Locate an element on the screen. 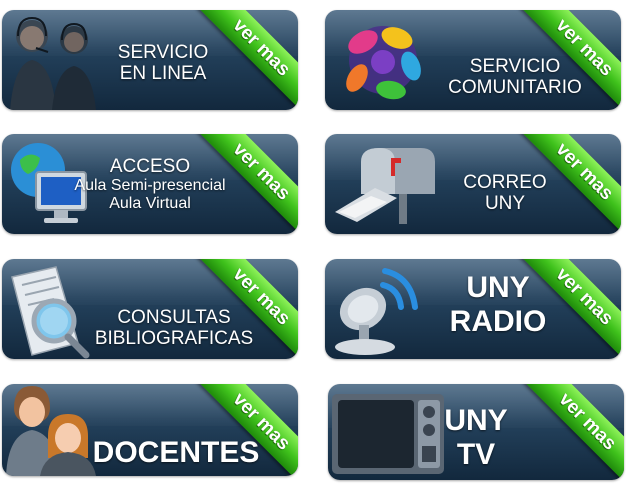 The height and width of the screenshot is (484, 626). correo-uny-button: CORREO UNY ver mas is located at coordinates (473, 184).